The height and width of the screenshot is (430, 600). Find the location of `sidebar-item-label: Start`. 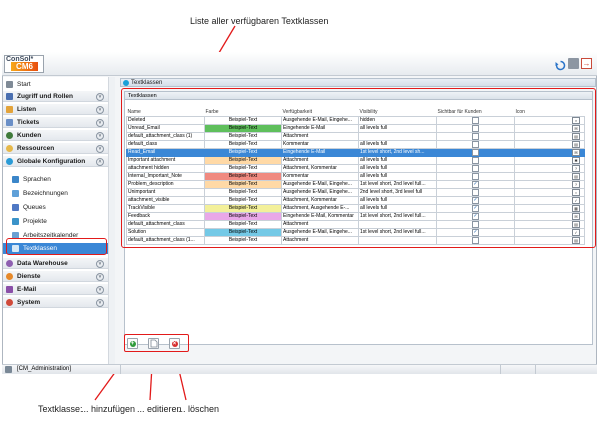

sidebar-item-label: Start is located at coordinates (24, 84).